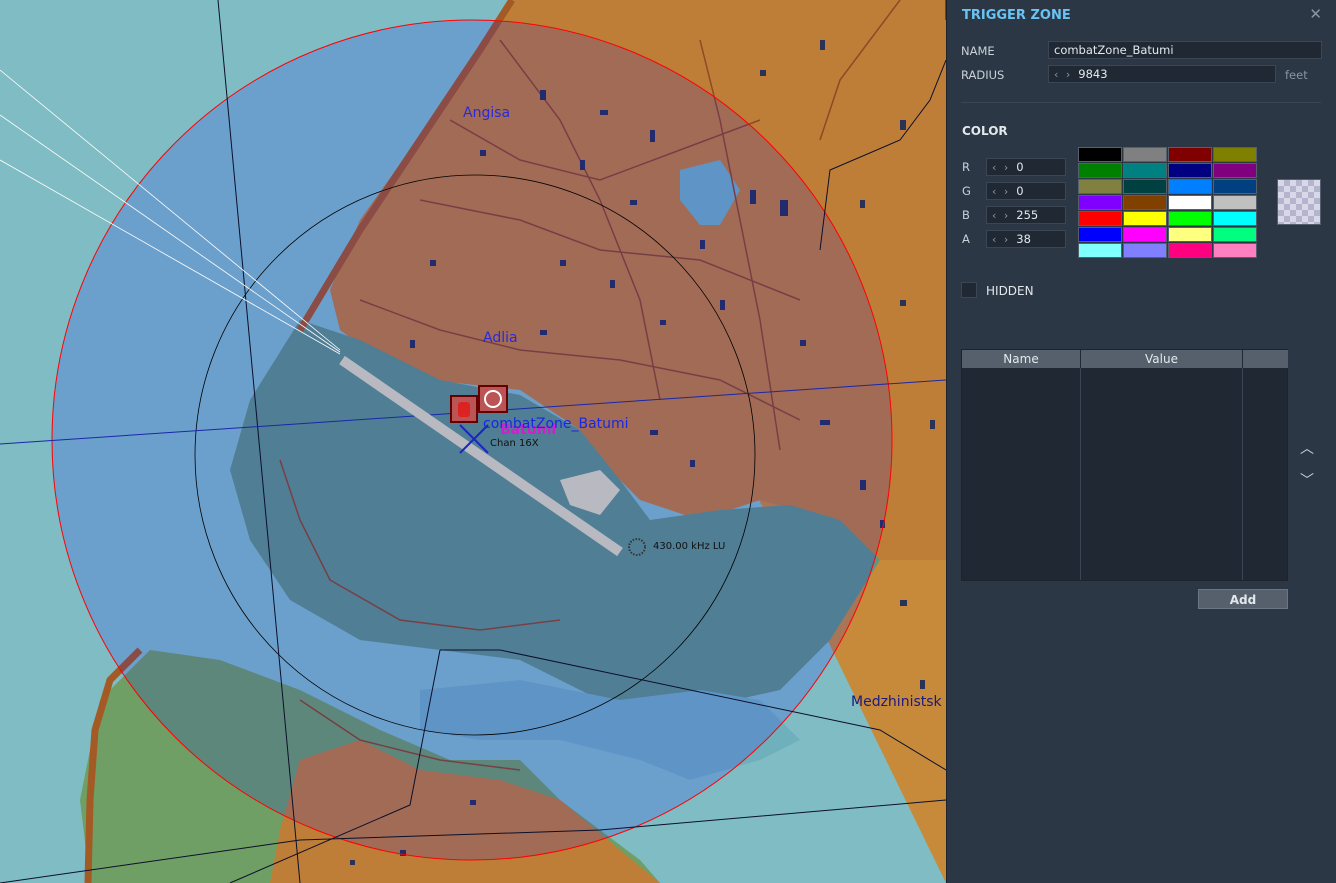 The height and width of the screenshot is (883, 1336). What do you see at coordinates (983, 75) in the screenshot?
I see `radius-label: RADIUS` at bounding box center [983, 75].